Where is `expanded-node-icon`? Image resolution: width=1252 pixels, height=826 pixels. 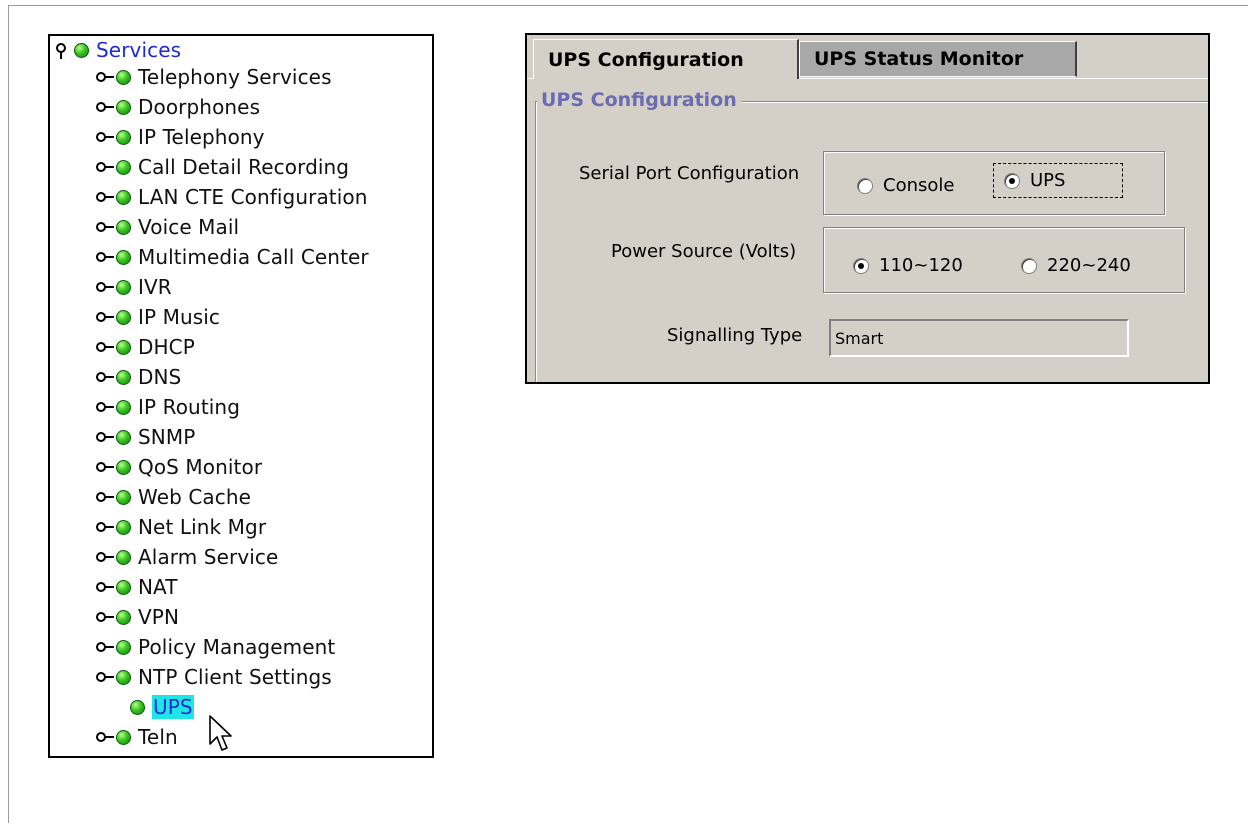 expanded-node-icon is located at coordinates (61, 51).